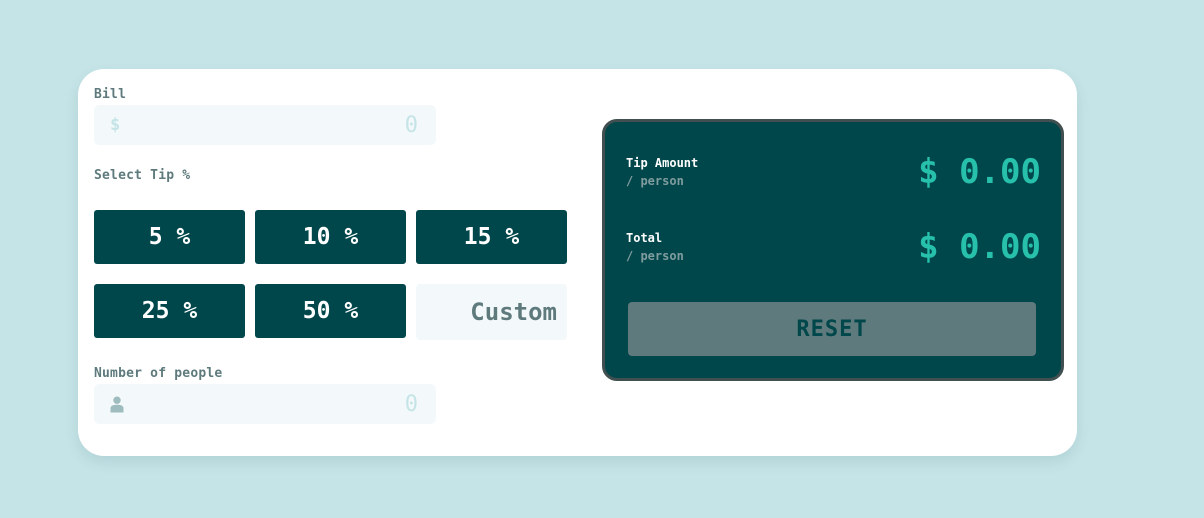 Image resolution: width=1204 pixels, height=518 pixels. Describe the element at coordinates (491, 237) in the screenshot. I see `tip-15-button: 15 %` at that location.